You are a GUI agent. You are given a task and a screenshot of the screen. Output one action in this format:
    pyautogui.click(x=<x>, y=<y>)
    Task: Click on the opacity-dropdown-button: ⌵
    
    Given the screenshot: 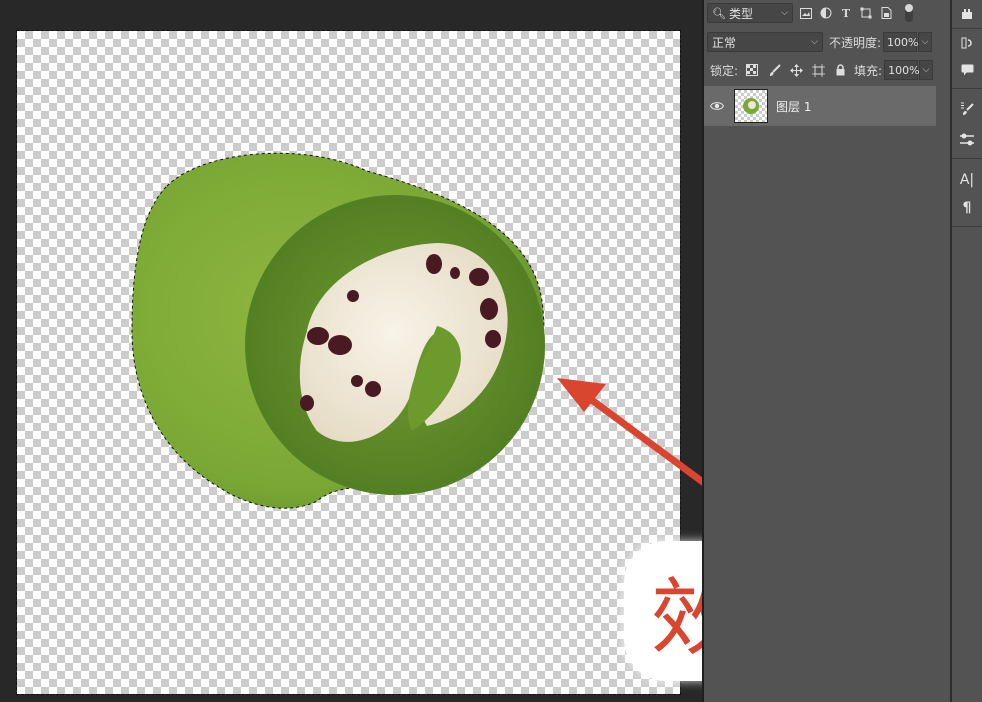 What is the action you would take?
    pyautogui.click(x=925, y=42)
    